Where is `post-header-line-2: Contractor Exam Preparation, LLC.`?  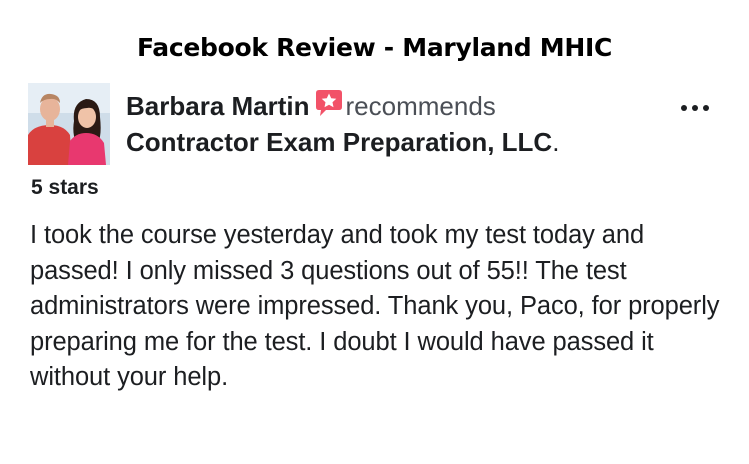
post-header-line-2: Contractor Exam Preparation, LLC. is located at coordinates (406, 142).